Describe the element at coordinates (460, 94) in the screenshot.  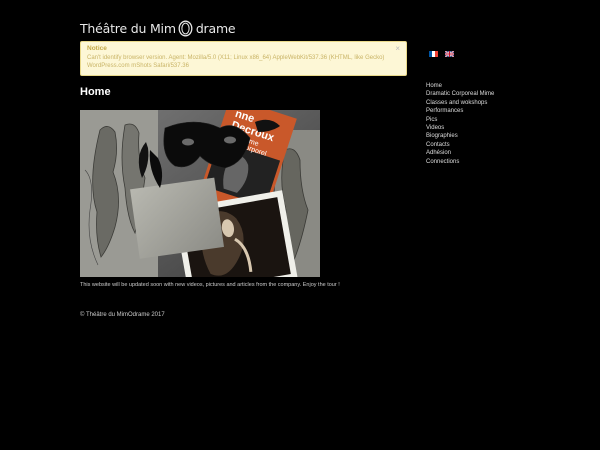
I see `nav-item-dramatic-corporeal-mime: Dramatic Corporeal Mime` at that location.